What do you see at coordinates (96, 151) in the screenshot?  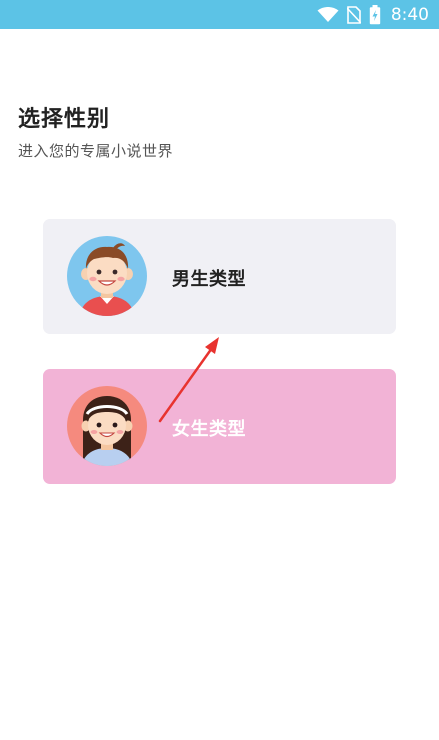 I see `page-subtitle: 进入您的专属小说世界` at bounding box center [96, 151].